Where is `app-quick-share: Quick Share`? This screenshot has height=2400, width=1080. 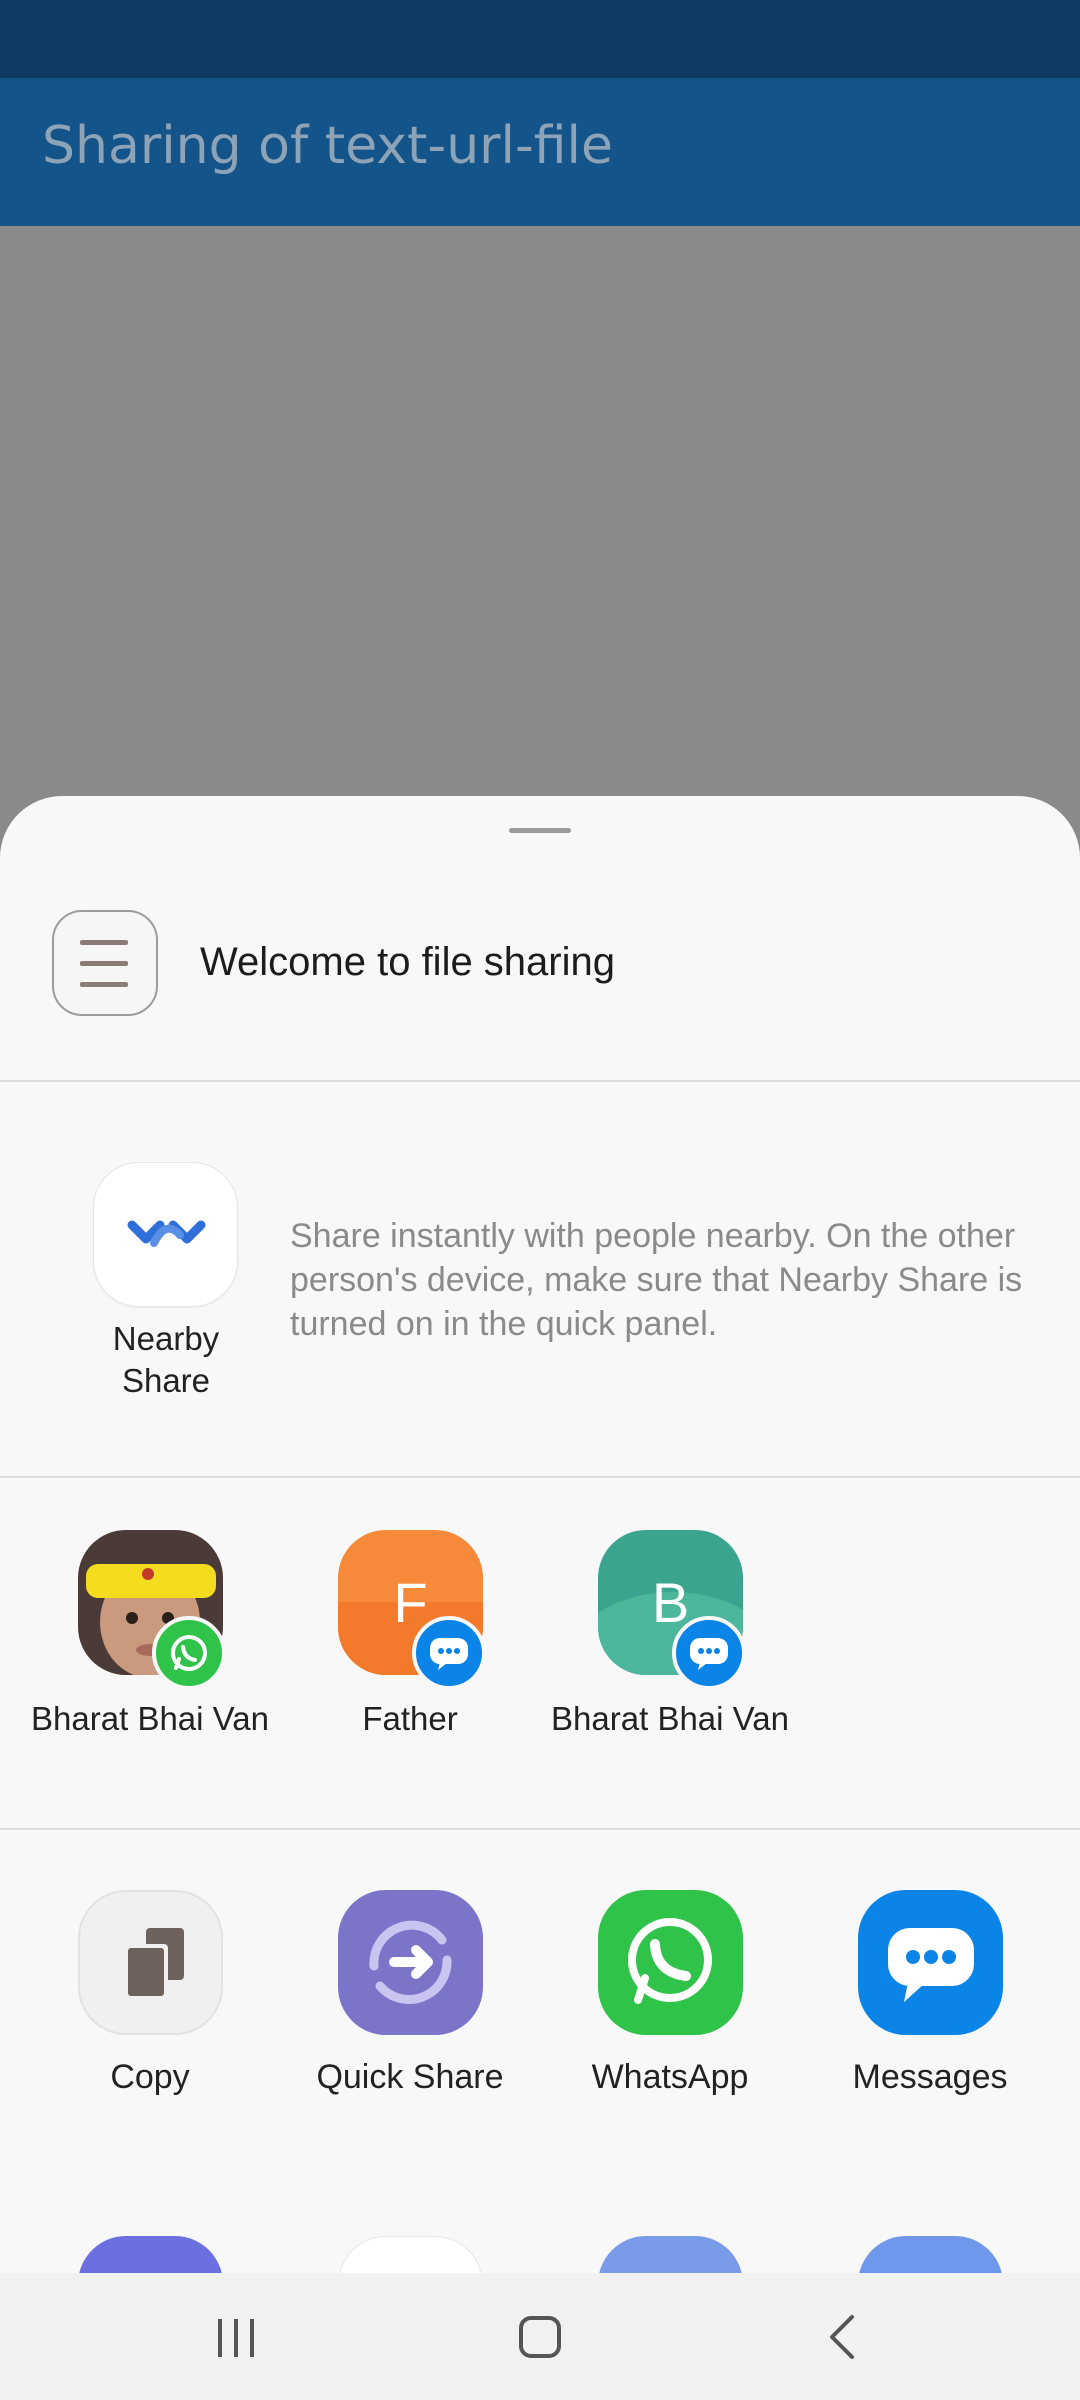
app-quick-share: Quick Share is located at coordinates (410, 2005).